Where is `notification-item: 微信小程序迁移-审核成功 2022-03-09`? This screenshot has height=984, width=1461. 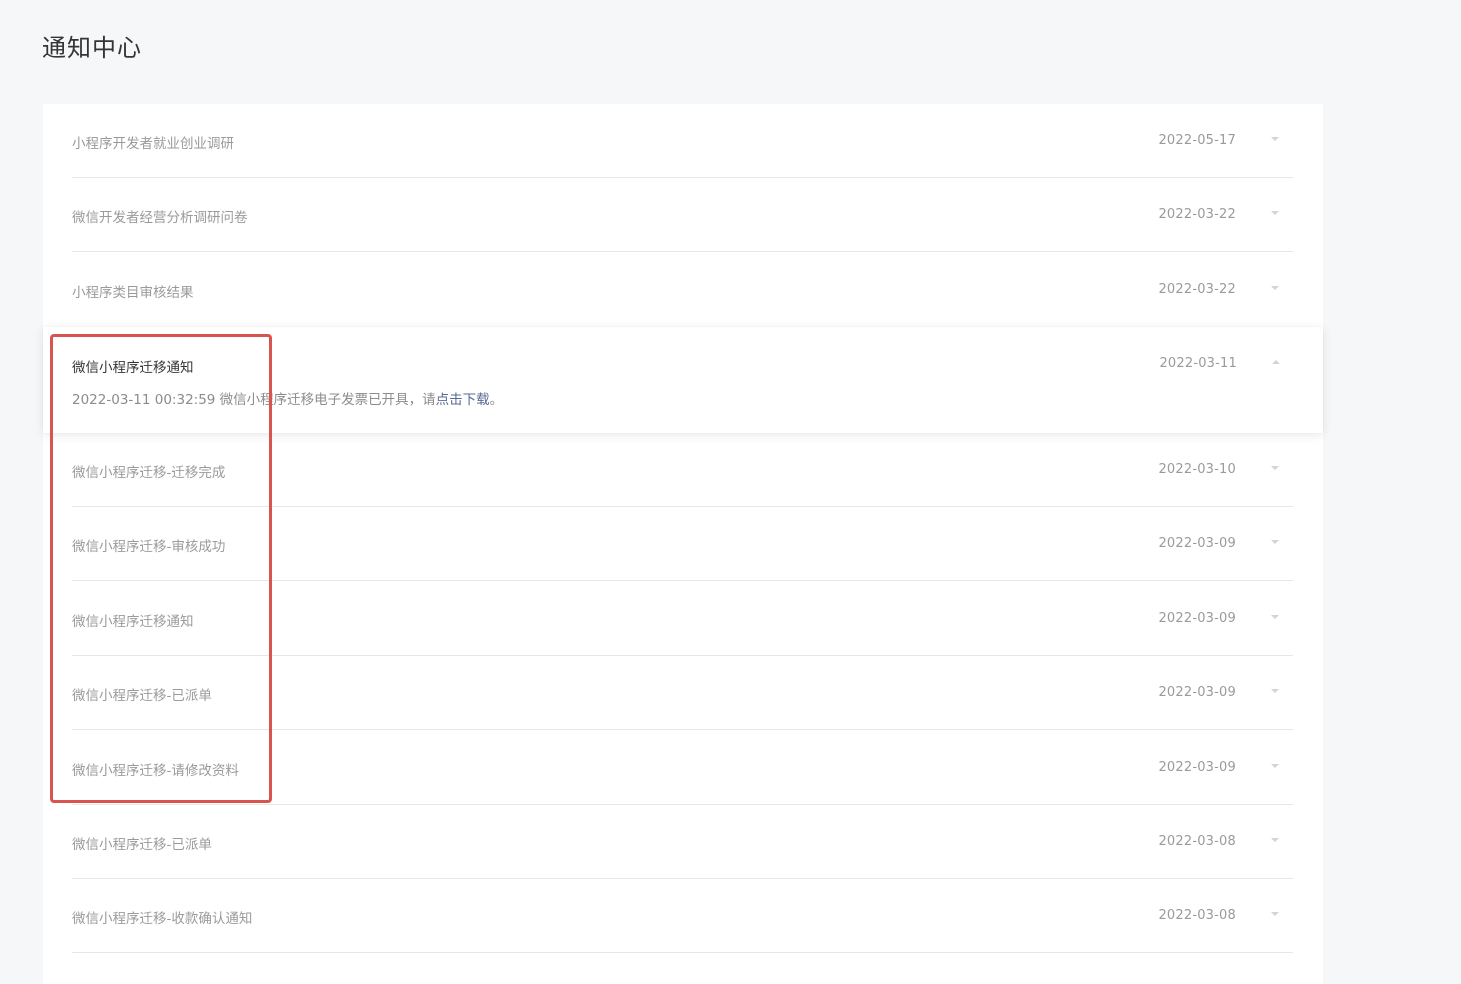
notification-item: 微信小程序迁移-审核成功 2022-03-09 is located at coordinates (682, 544).